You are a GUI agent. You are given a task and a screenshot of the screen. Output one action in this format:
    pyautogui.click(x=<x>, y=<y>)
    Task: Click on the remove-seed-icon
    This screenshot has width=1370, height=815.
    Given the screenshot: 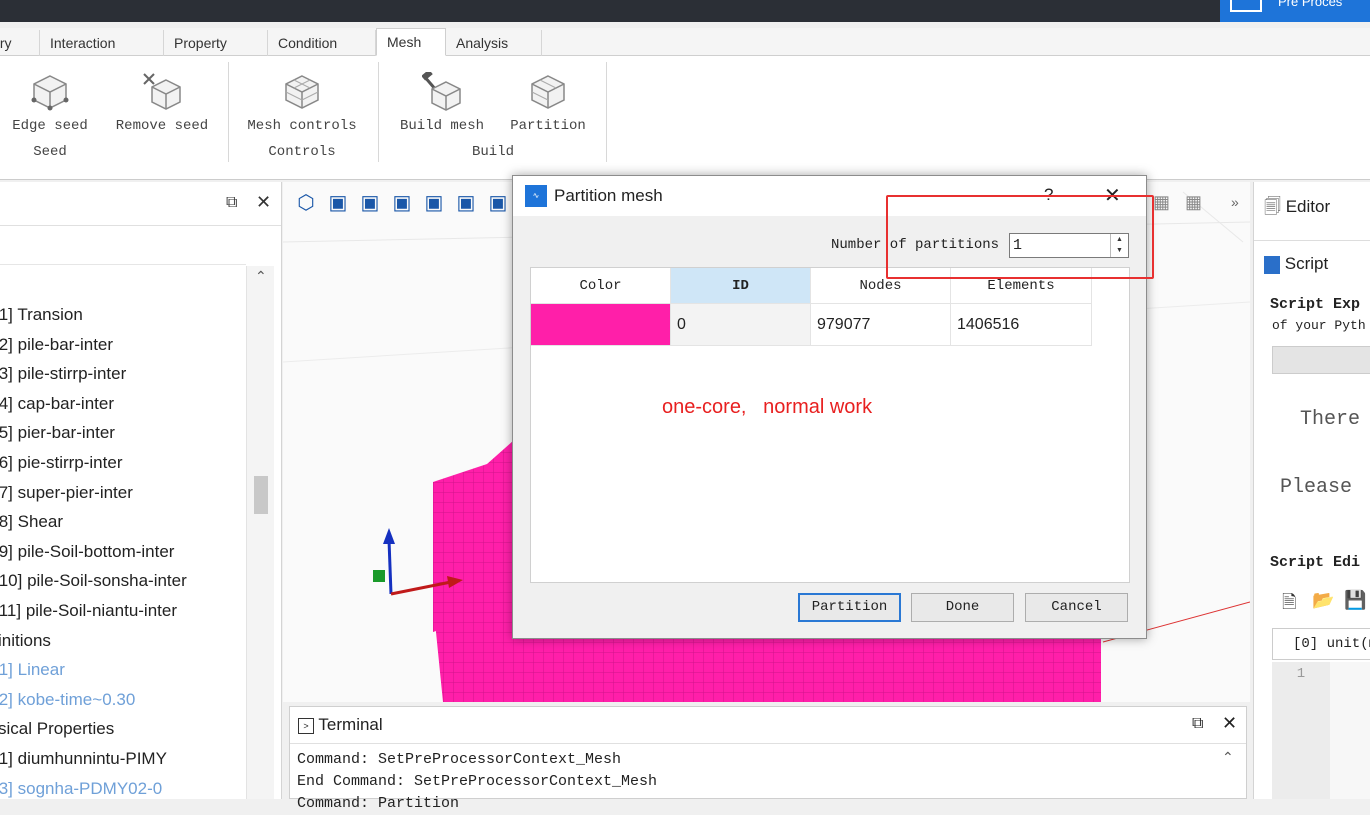 What is the action you would take?
    pyautogui.click(x=162, y=91)
    